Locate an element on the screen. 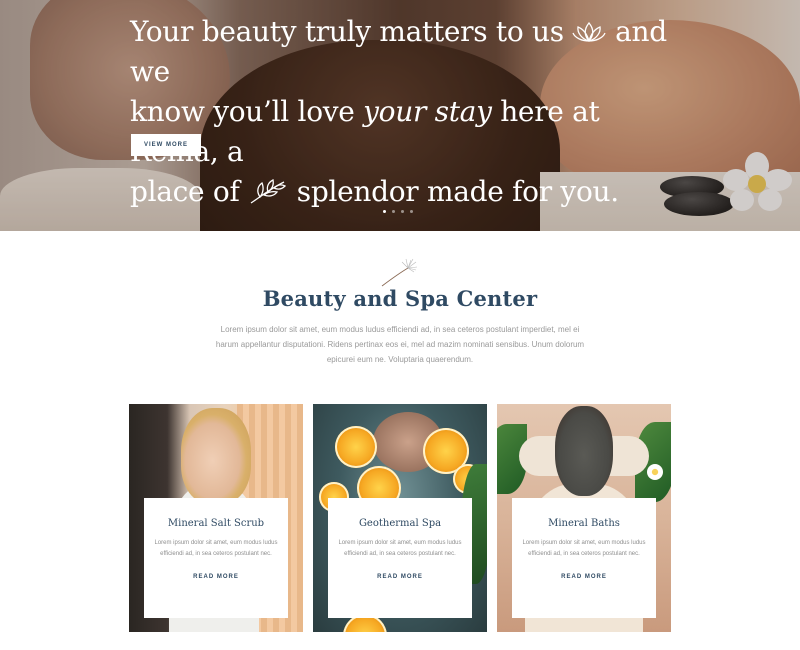 The width and height of the screenshot is (800, 650). section-title: Beauty and Spa Center is located at coordinates (400, 298).